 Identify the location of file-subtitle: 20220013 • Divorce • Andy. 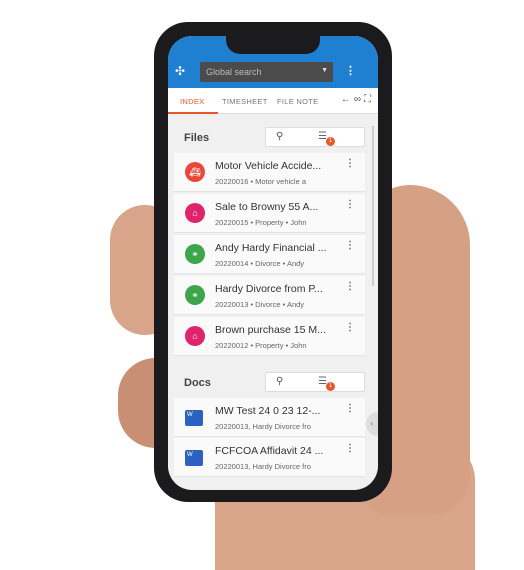
(260, 304).